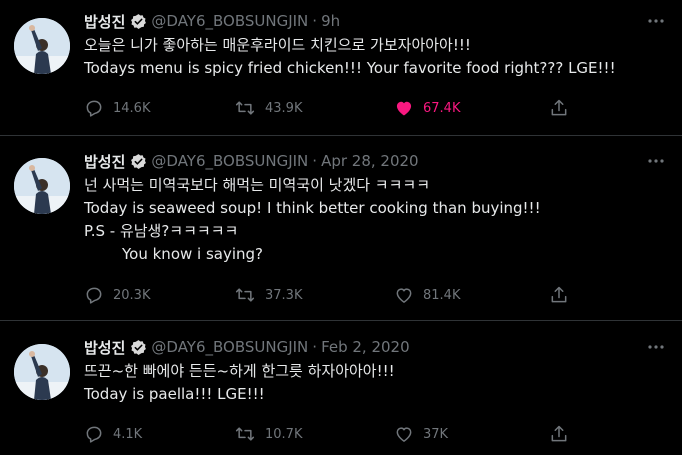 This screenshot has height=455, width=682. Describe the element at coordinates (277, 45) in the screenshot. I see `tweet-text-line: 오늘은 니가 좋아하는 매운후라이드 치킨으로 가보자아아아!!!` at that location.